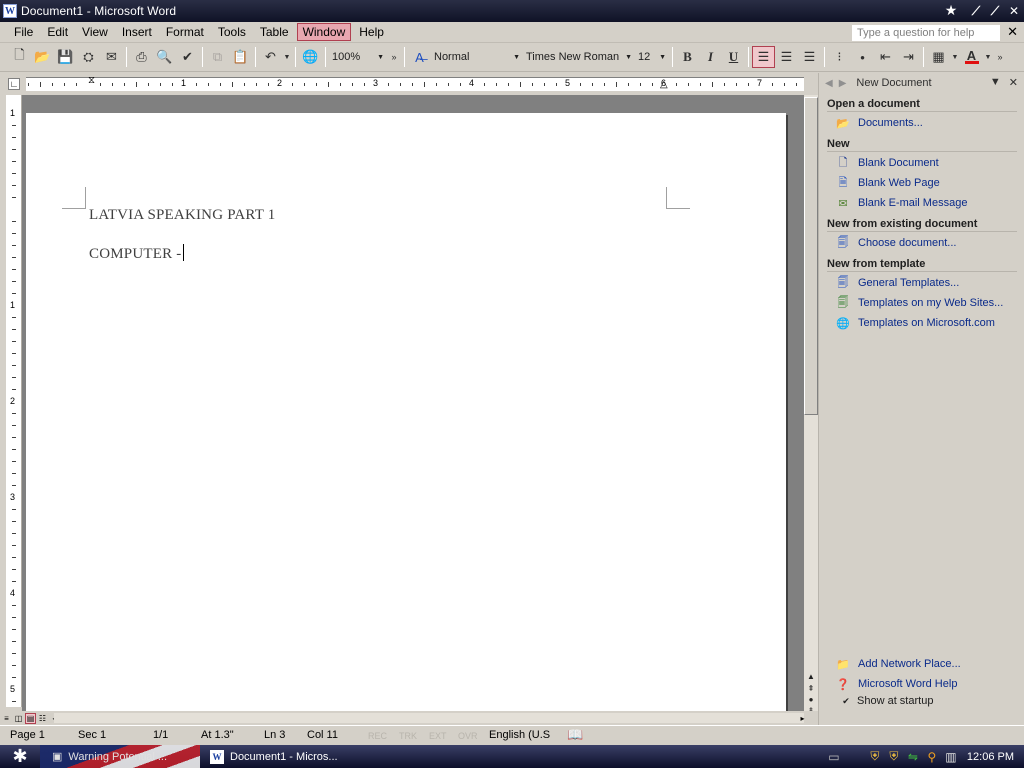 This screenshot has width=1024, height=768. What do you see at coordinates (843, 83) in the screenshot?
I see `forward-arrow-icon: ▶` at bounding box center [843, 83].